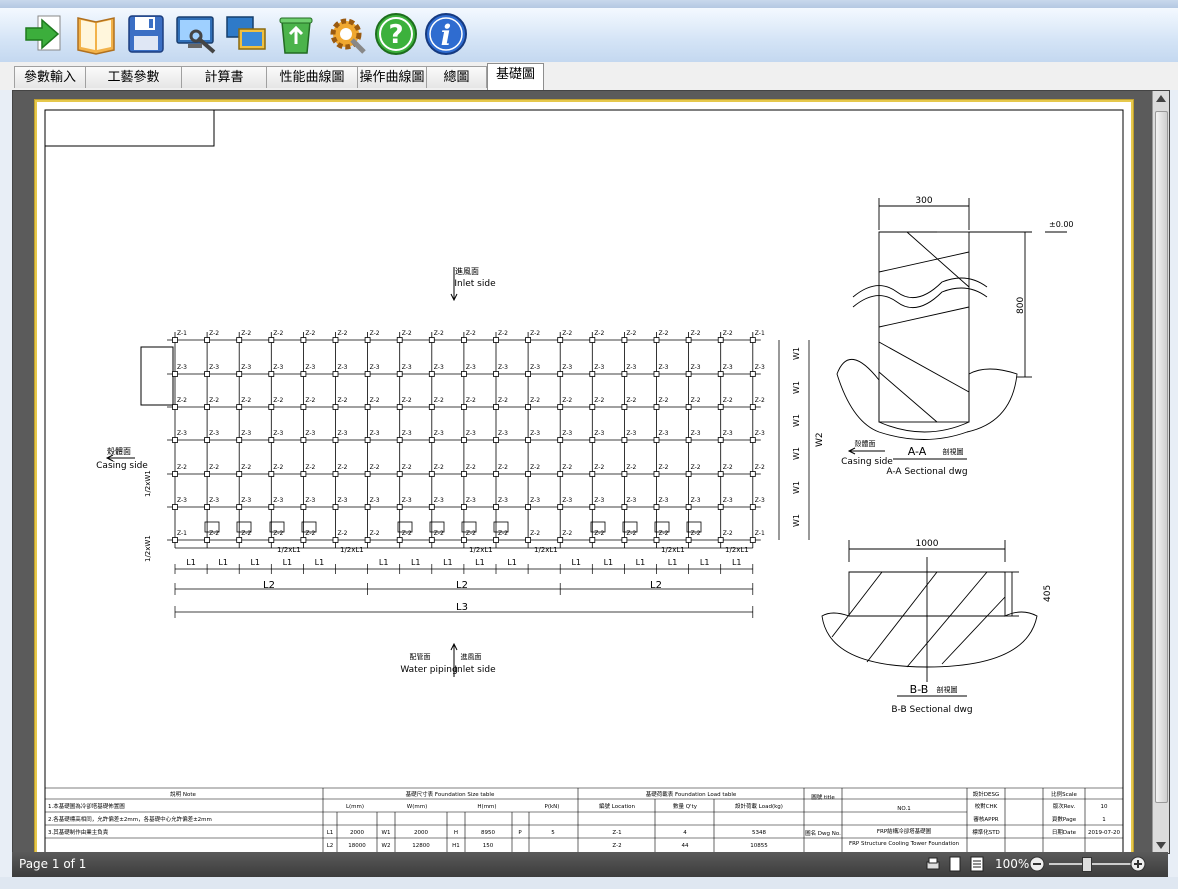 The width and height of the screenshot is (1178, 889). Describe the element at coordinates (456, 77) in the screenshot. I see `tab-general-drawing: 總圖` at that location.